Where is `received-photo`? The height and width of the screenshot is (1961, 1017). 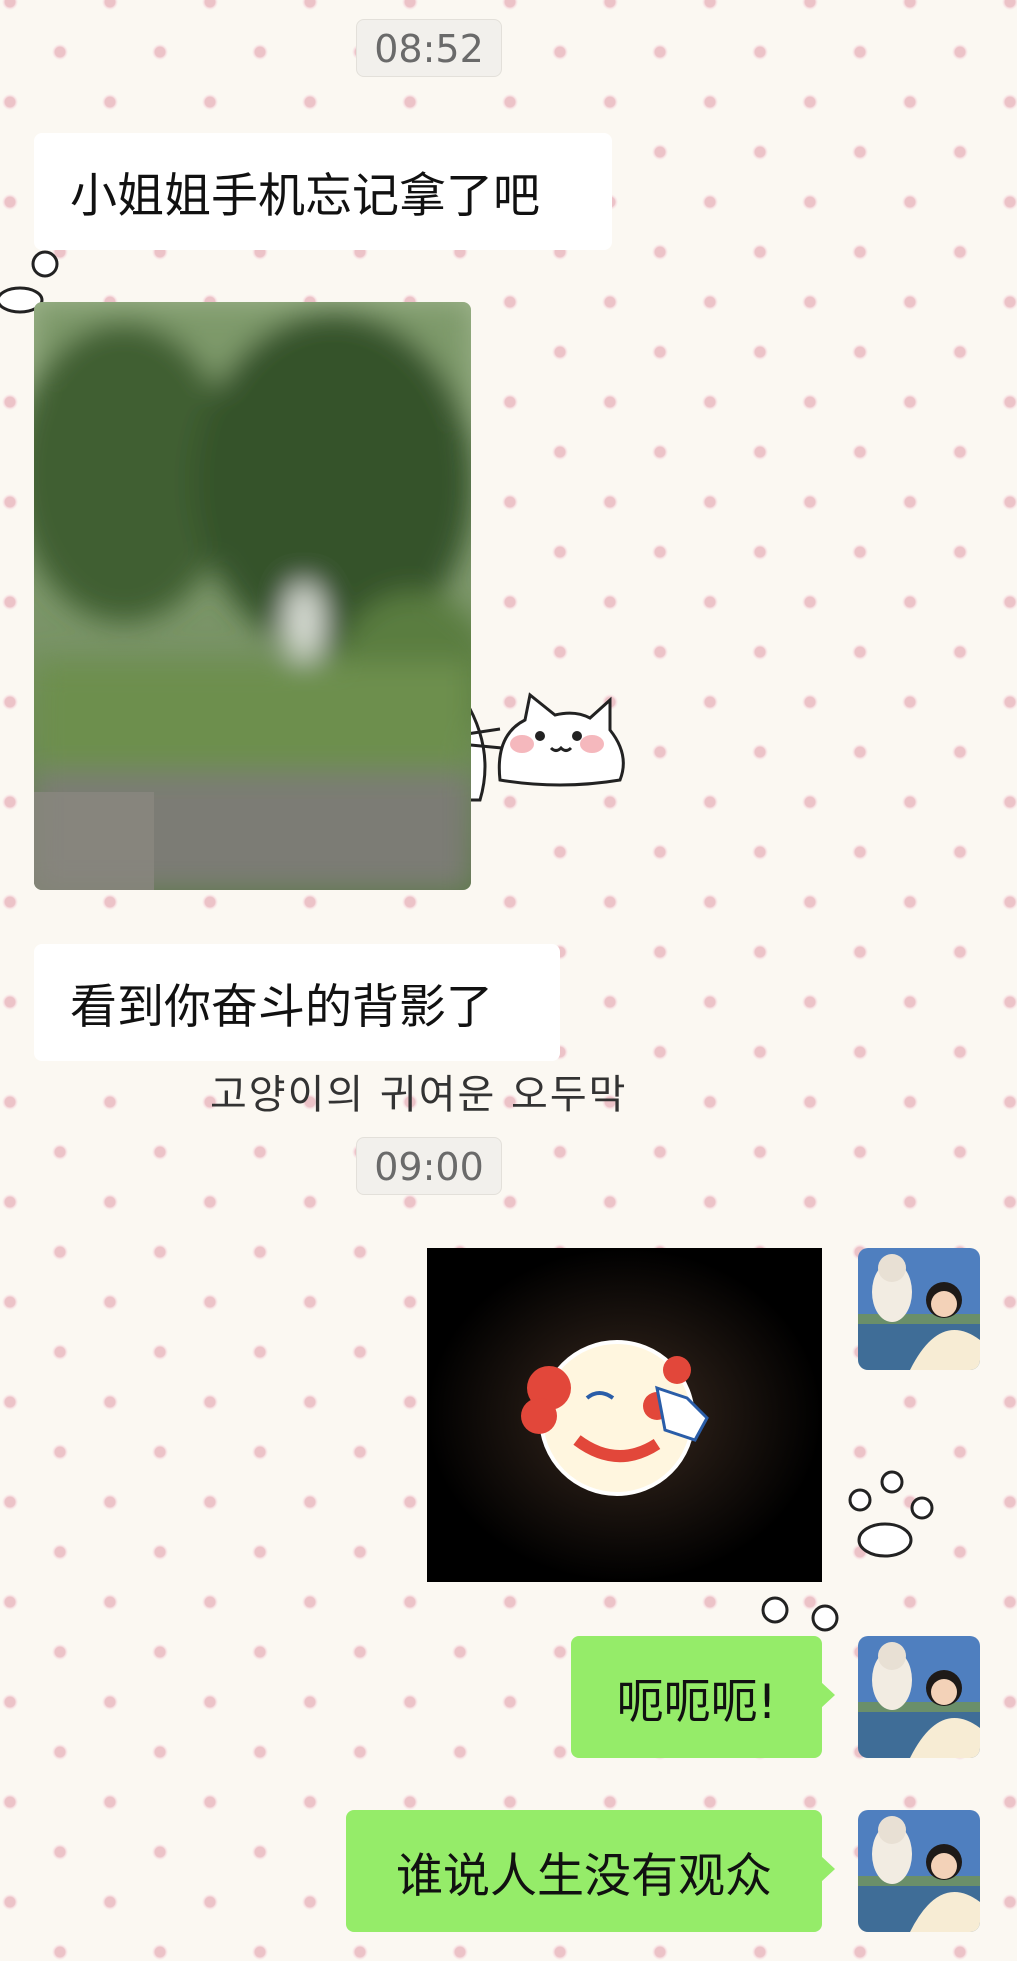 received-photo is located at coordinates (252, 596).